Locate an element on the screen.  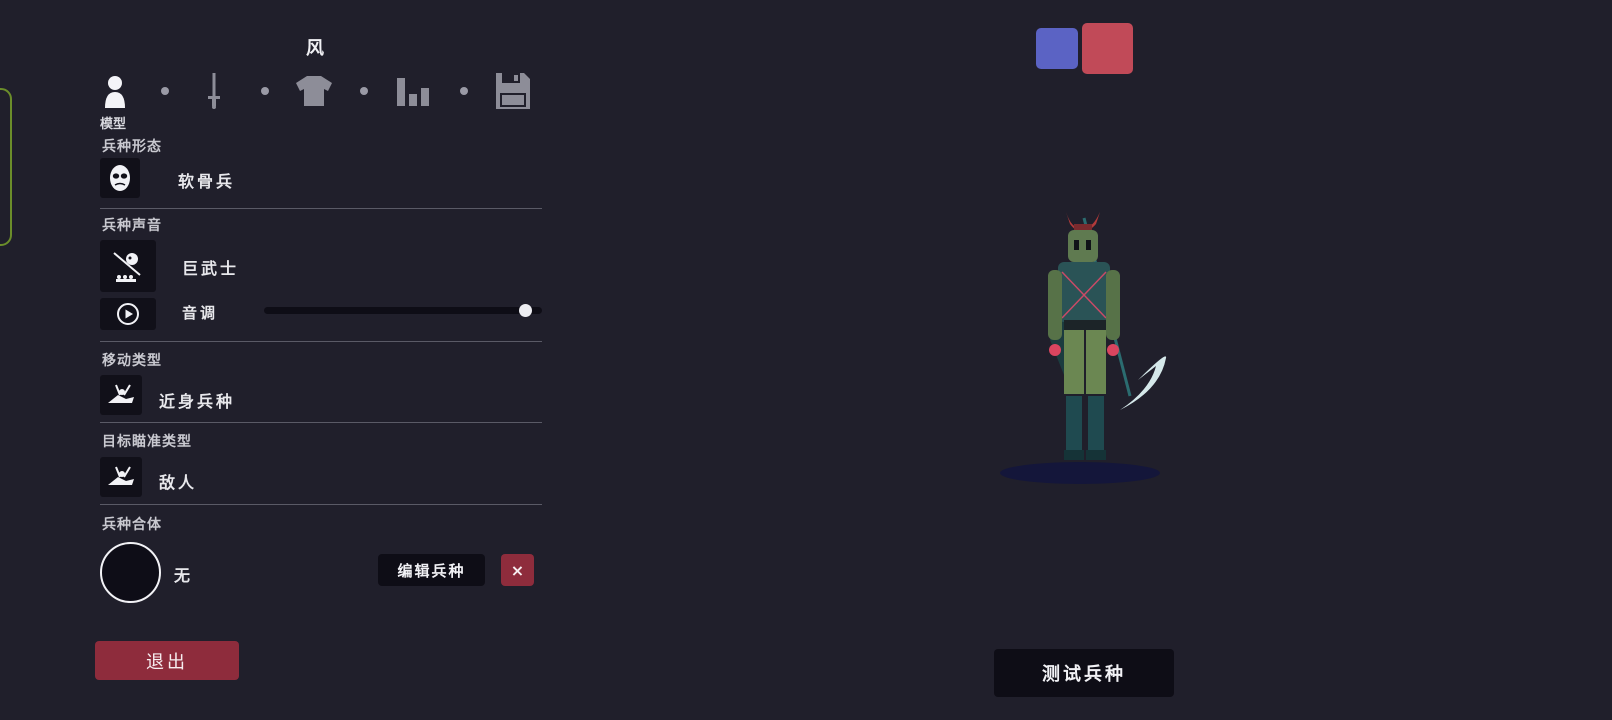
play-icon is located at coordinates (128, 314).